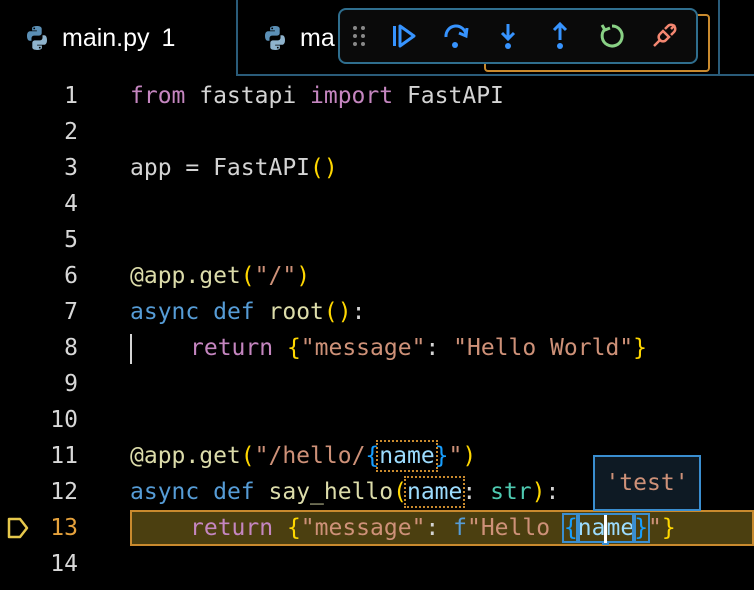  What do you see at coordinates (377, 132) in the screenshot?
I see `code-line: 2` at bounding box center [377, 132].